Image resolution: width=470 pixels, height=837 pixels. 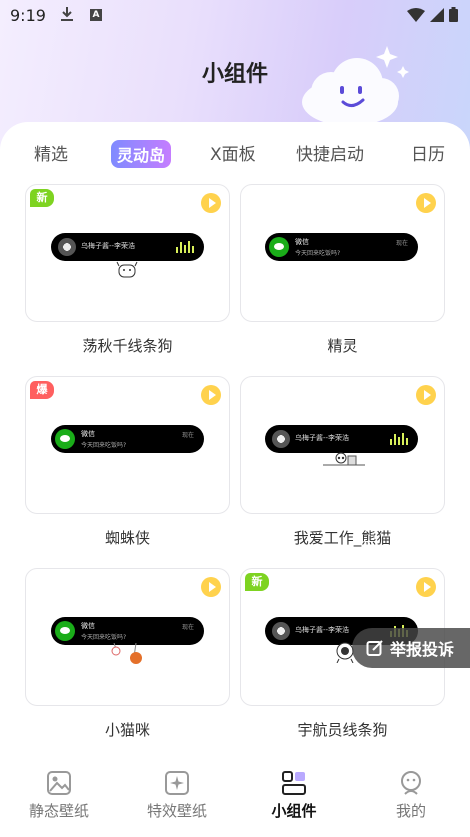 I want to click on card-title: 宇航员线条狗, so click(x=342, y=730).